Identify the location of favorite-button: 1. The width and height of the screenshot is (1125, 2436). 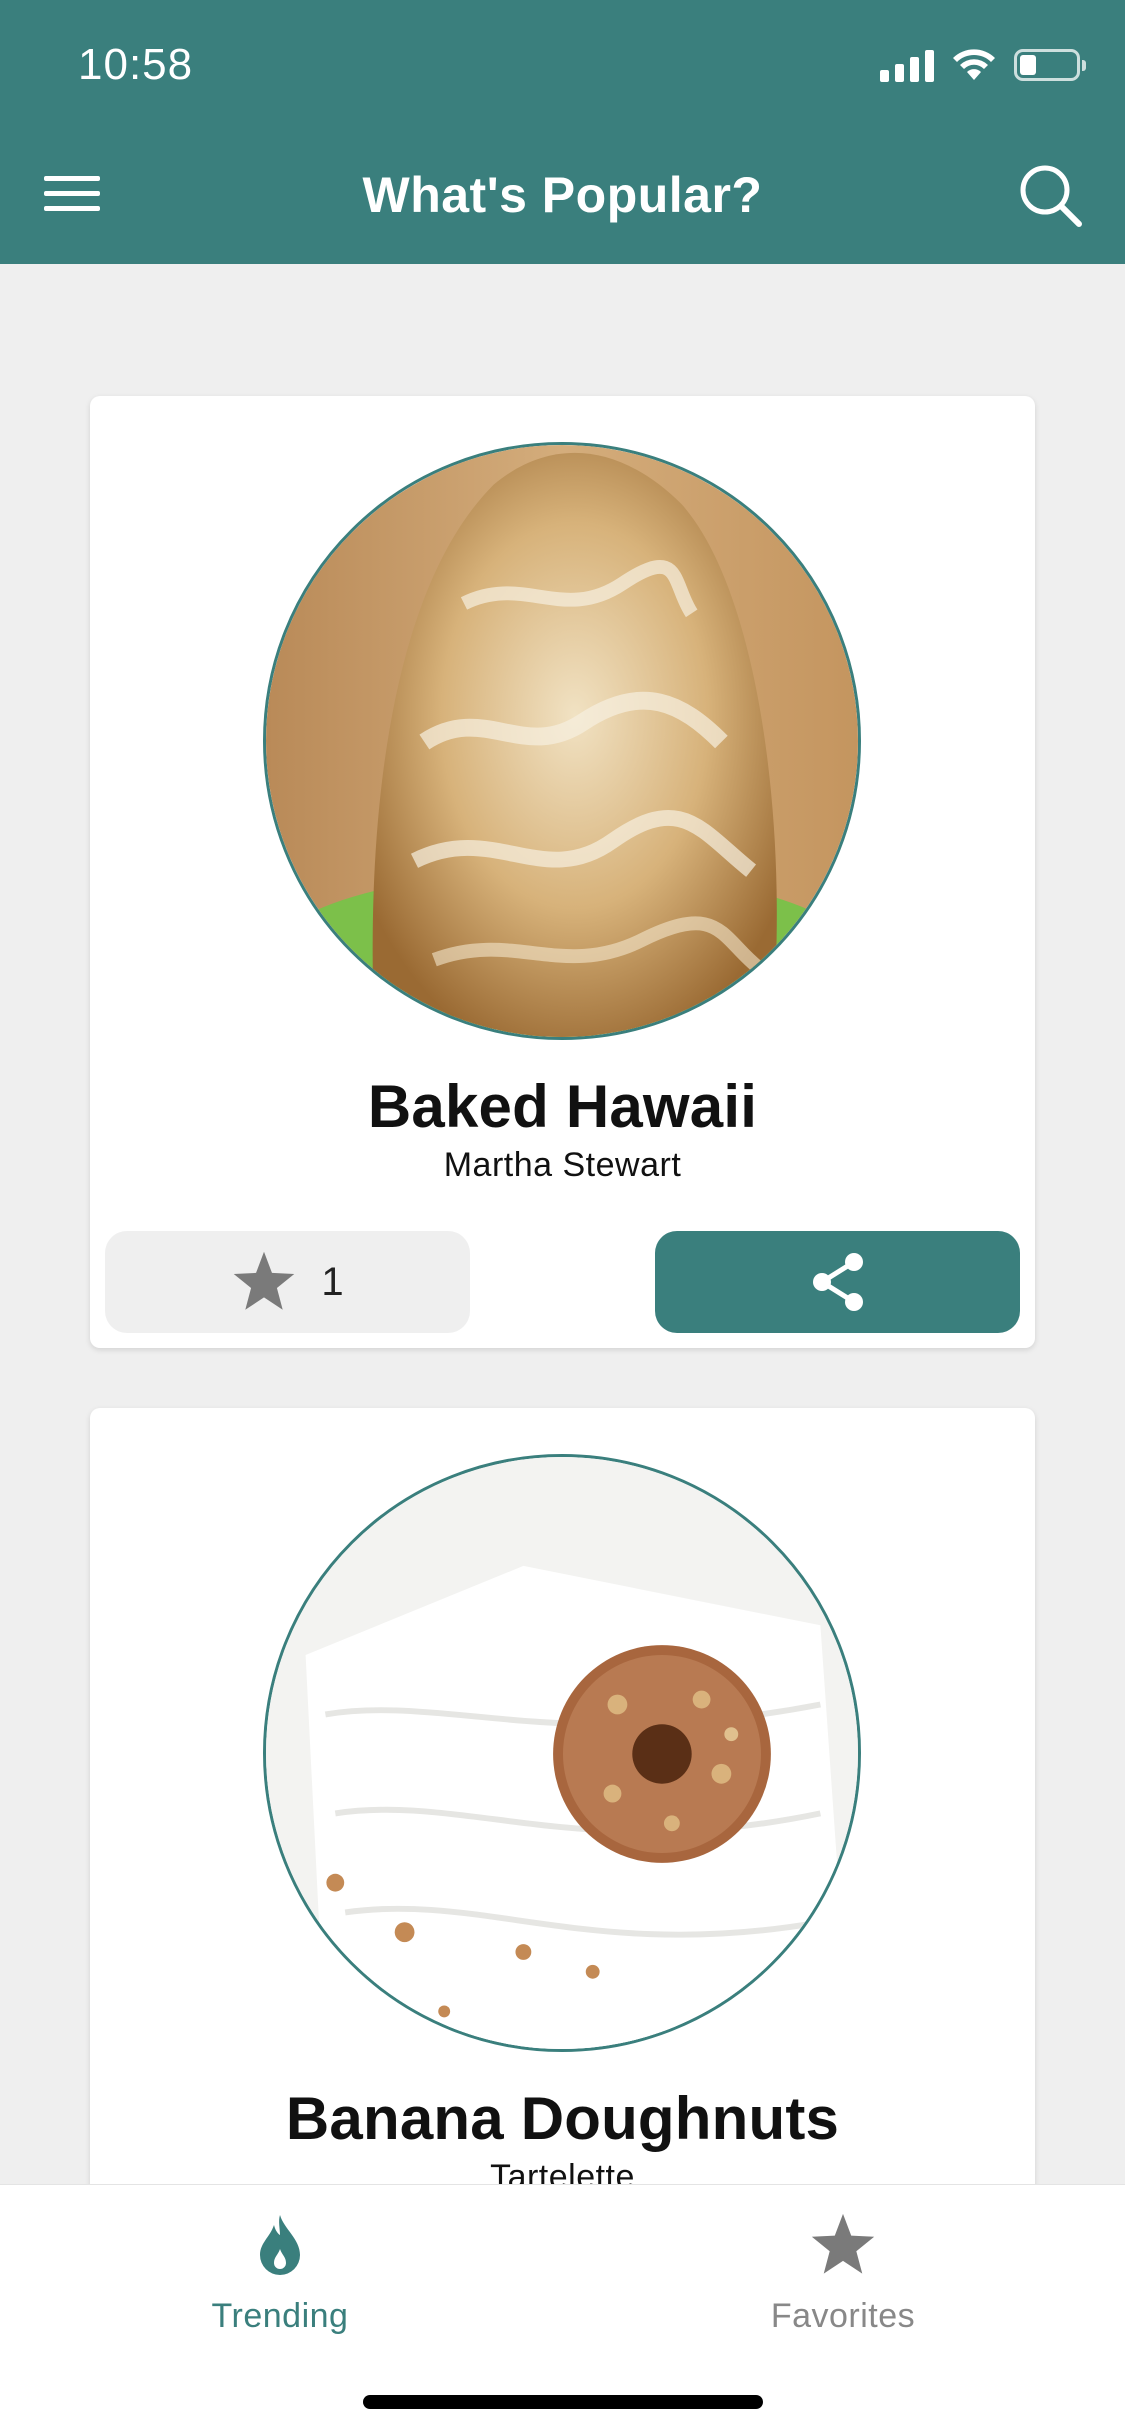
(287, 1282).